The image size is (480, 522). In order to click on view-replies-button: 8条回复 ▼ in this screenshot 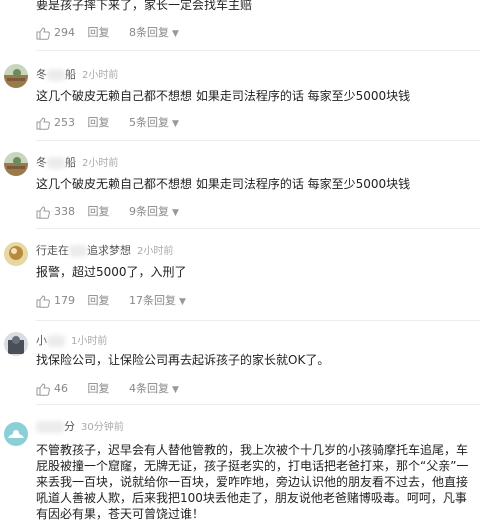, I will do `click(154, 32)`.